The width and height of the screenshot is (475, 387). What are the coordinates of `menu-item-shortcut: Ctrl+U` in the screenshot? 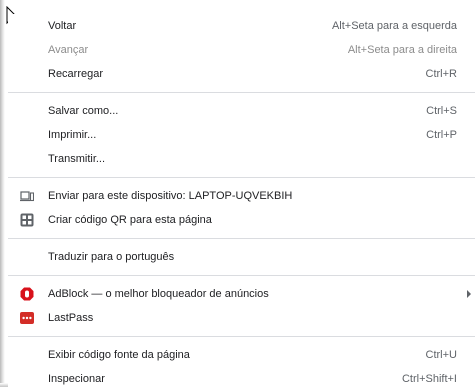 It's located at (441, 355).